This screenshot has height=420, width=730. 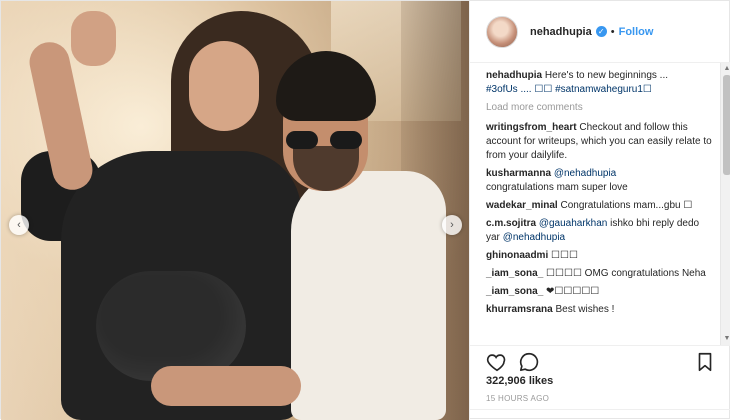 I want to click on scrollbar-thumb, so click(x=726, y=125).